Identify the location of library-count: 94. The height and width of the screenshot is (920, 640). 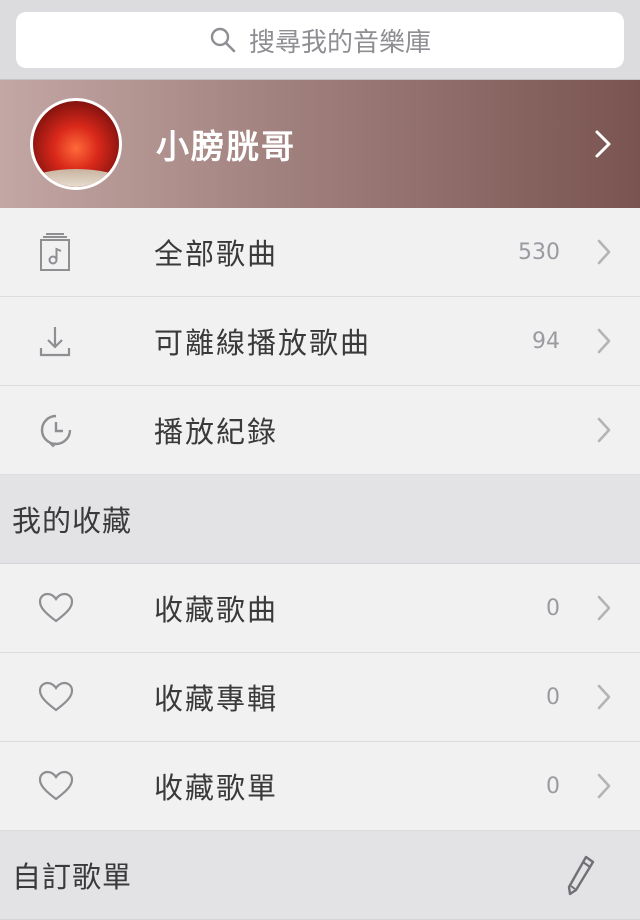
(546, 341).